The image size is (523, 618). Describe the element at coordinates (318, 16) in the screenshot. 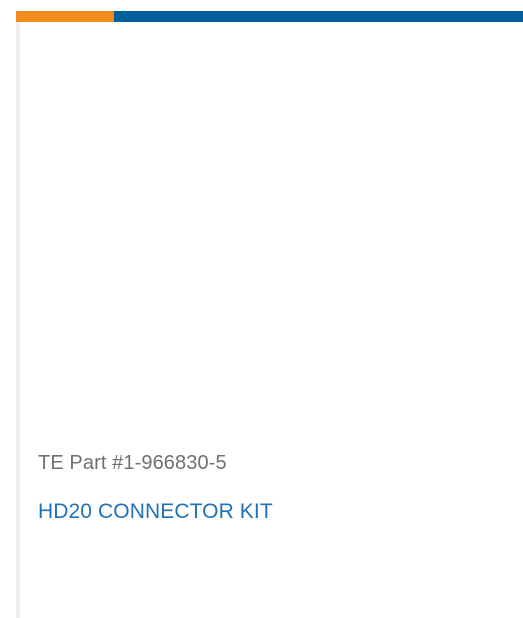

I see `accent-bar-blue-segment` at that location.